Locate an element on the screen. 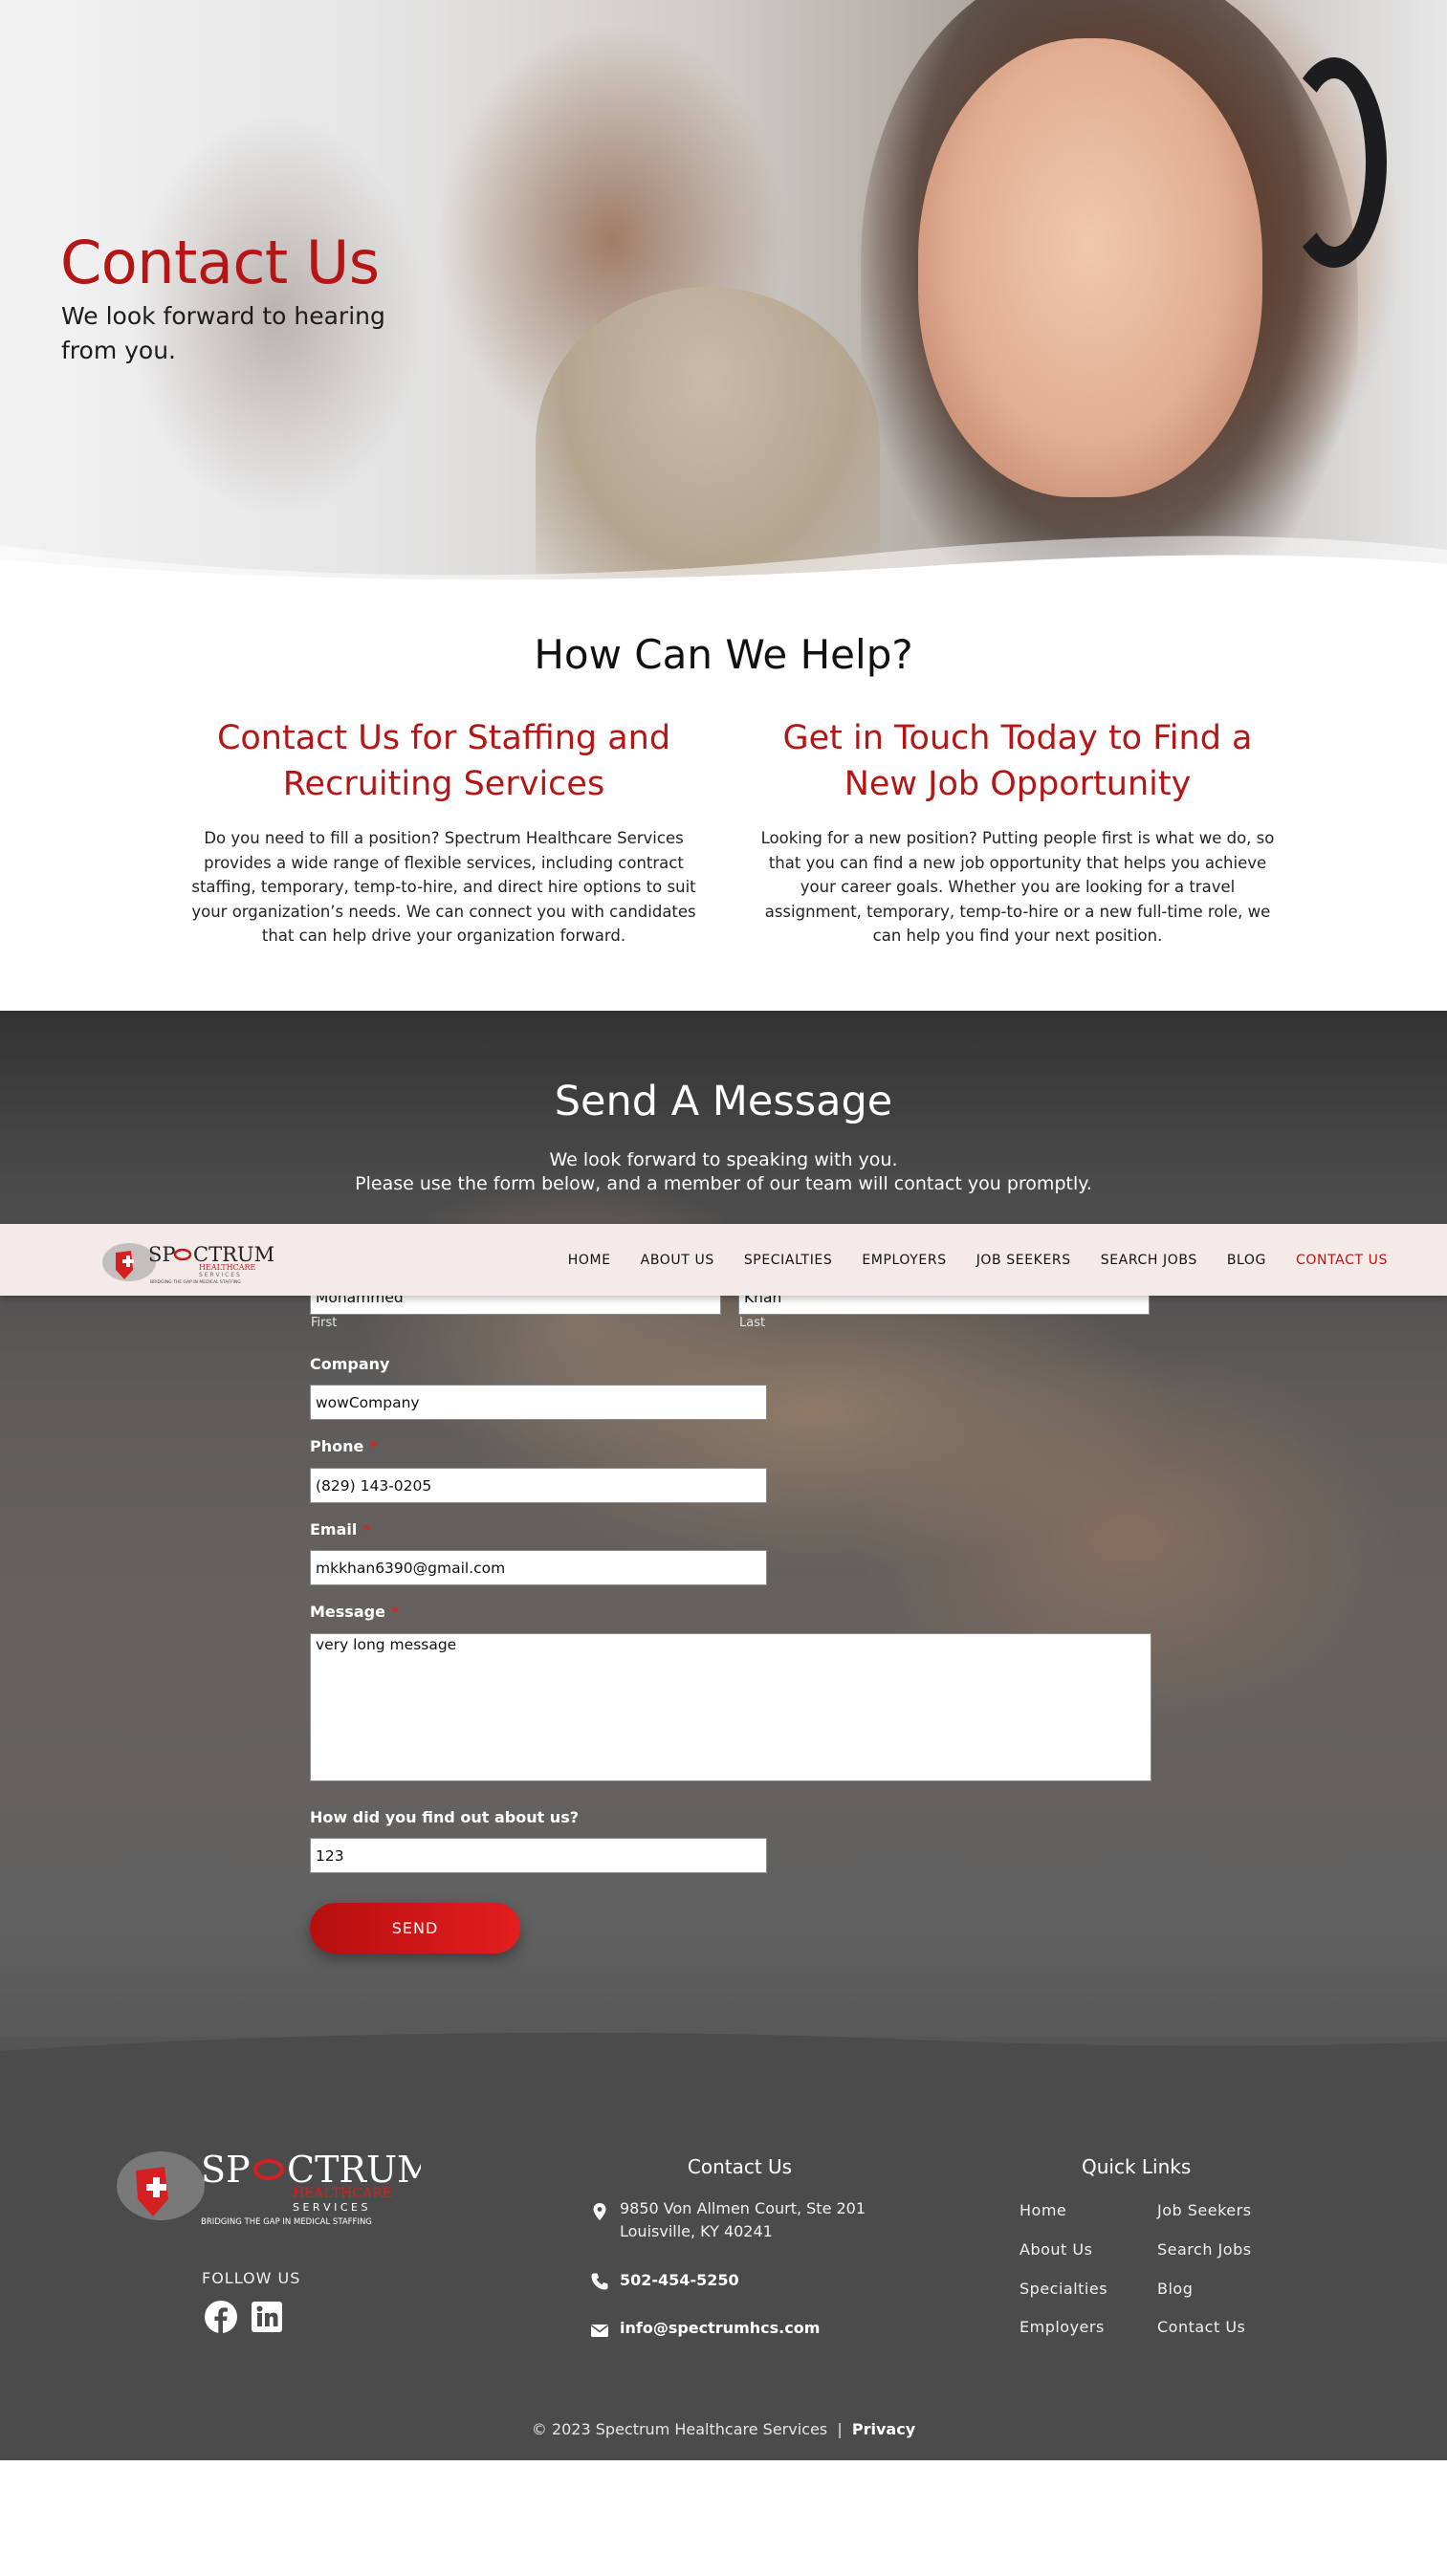 The height and width of the screenshot is (2576, 1447). quick-links-title: Quick Links is located at coordinates (1137, 2166).